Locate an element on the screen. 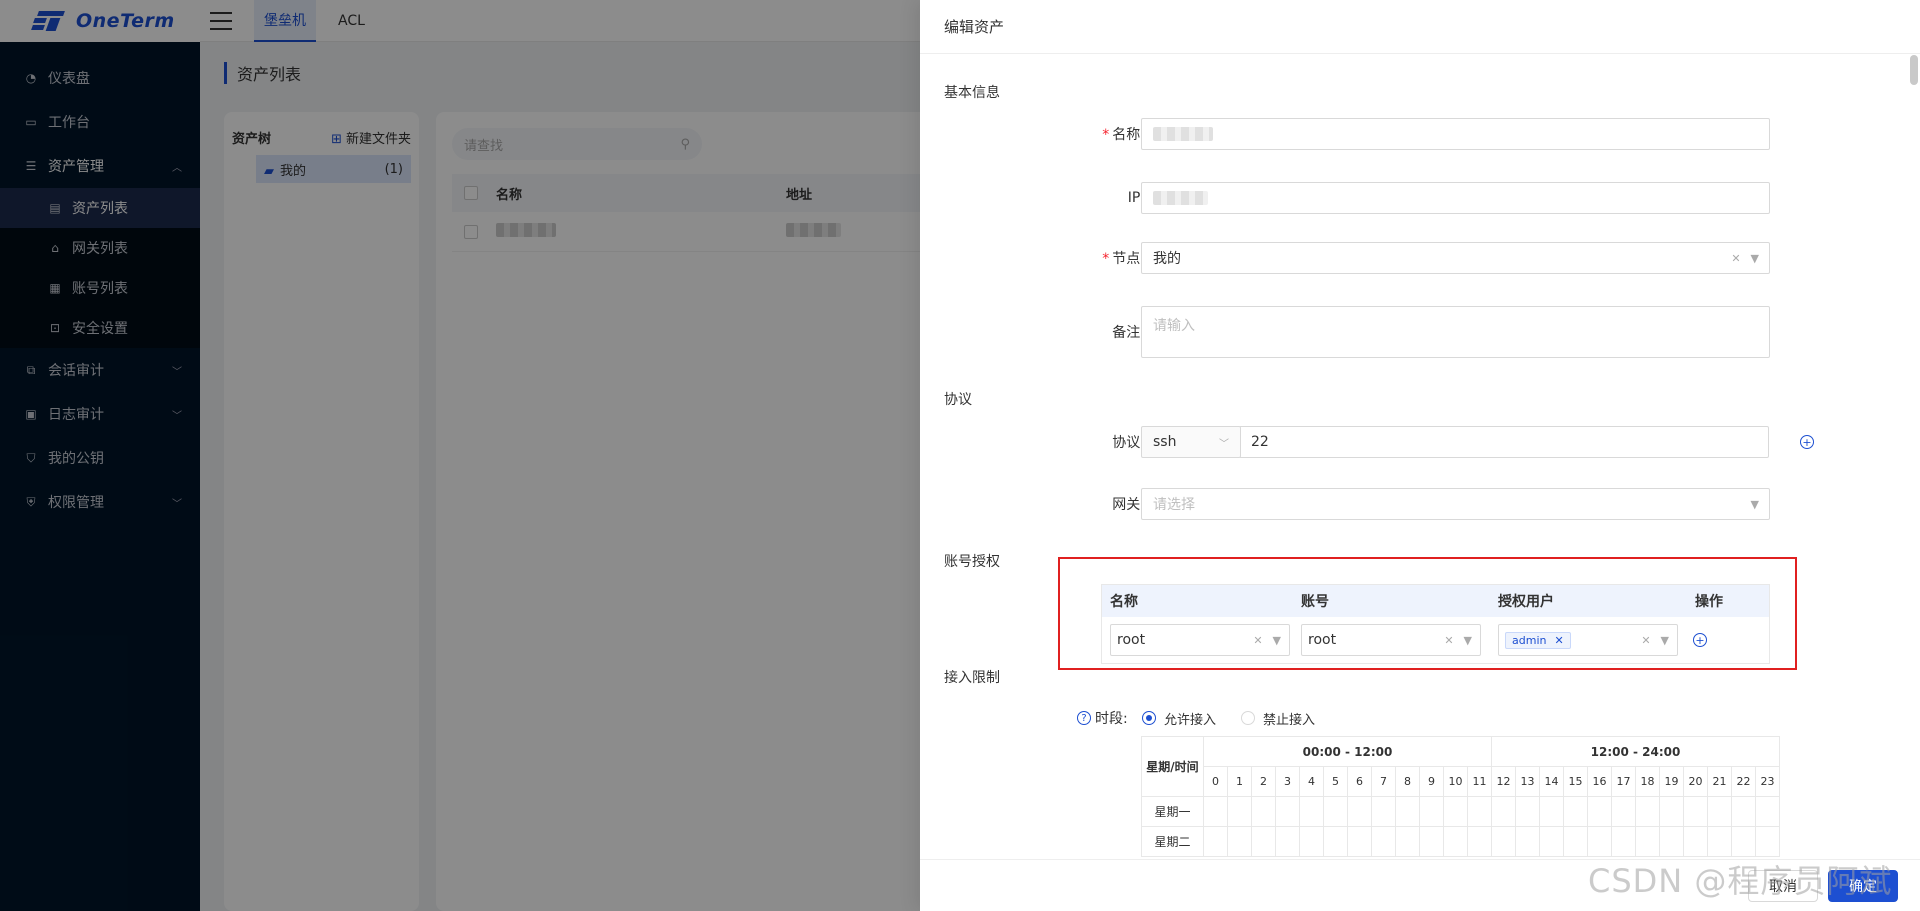 Image resolution: width=1920 pixels, height=911 pixels. hour-header: 12 is located at coordinates (1503, 781).